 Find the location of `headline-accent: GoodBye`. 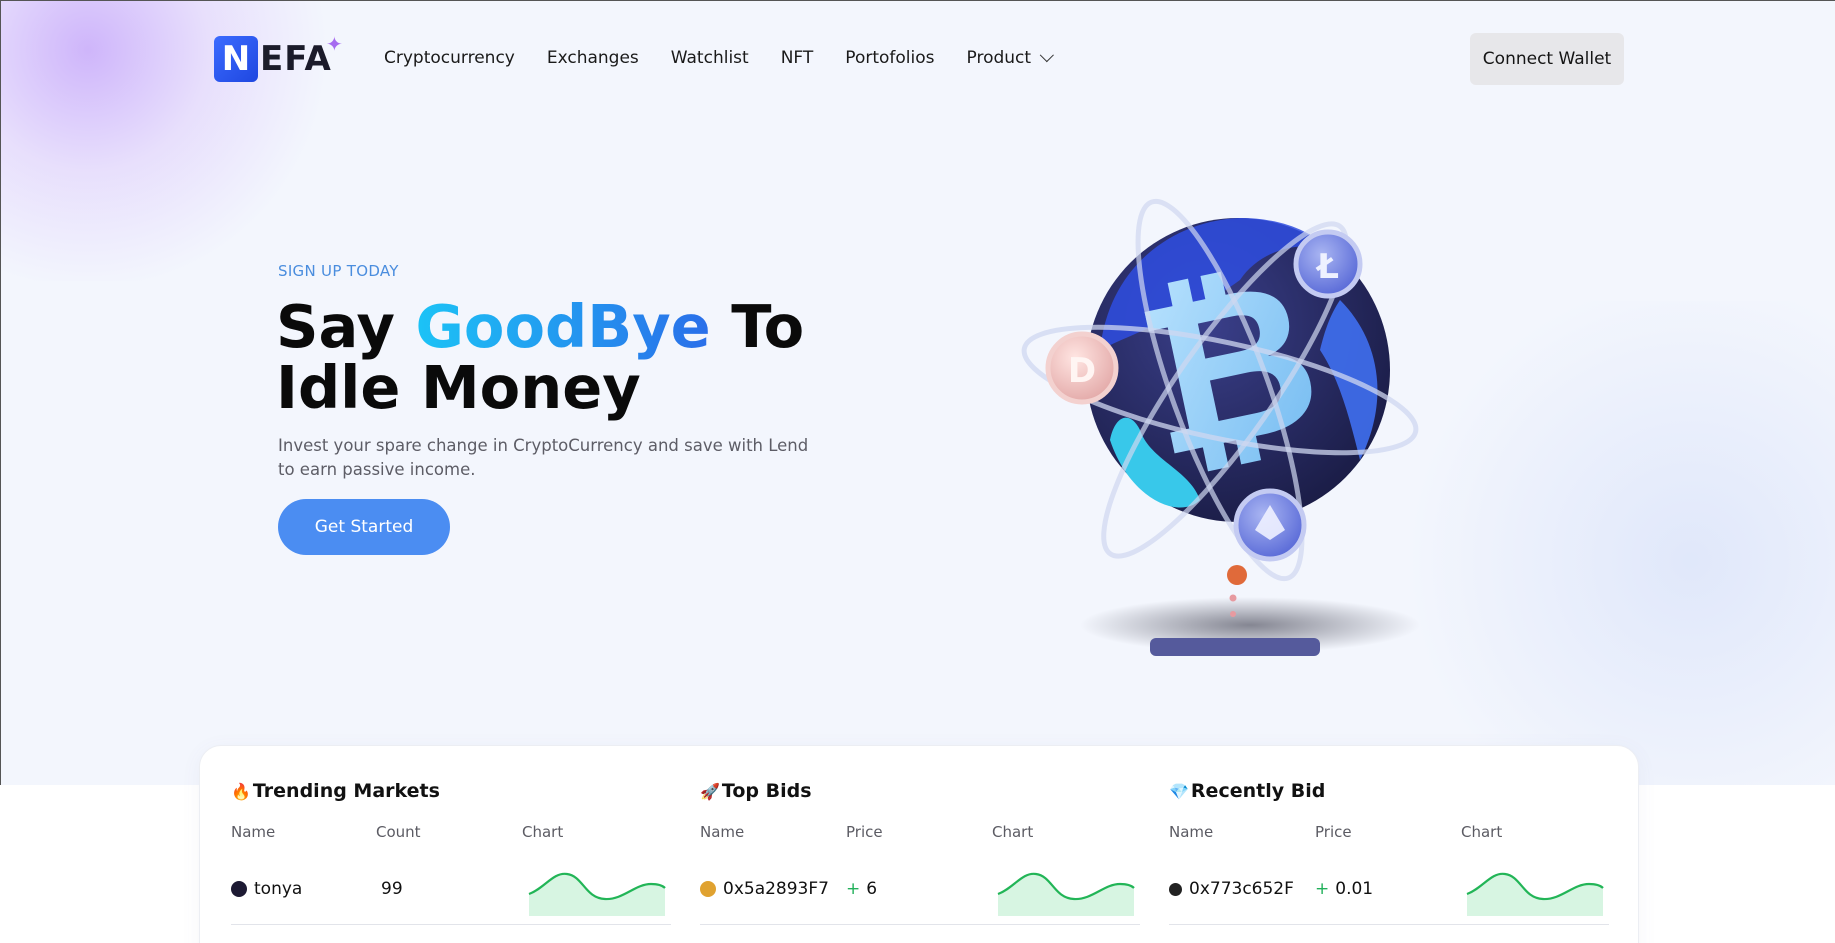

headline-accent: GoodBye is located at coordinates (563, 326).